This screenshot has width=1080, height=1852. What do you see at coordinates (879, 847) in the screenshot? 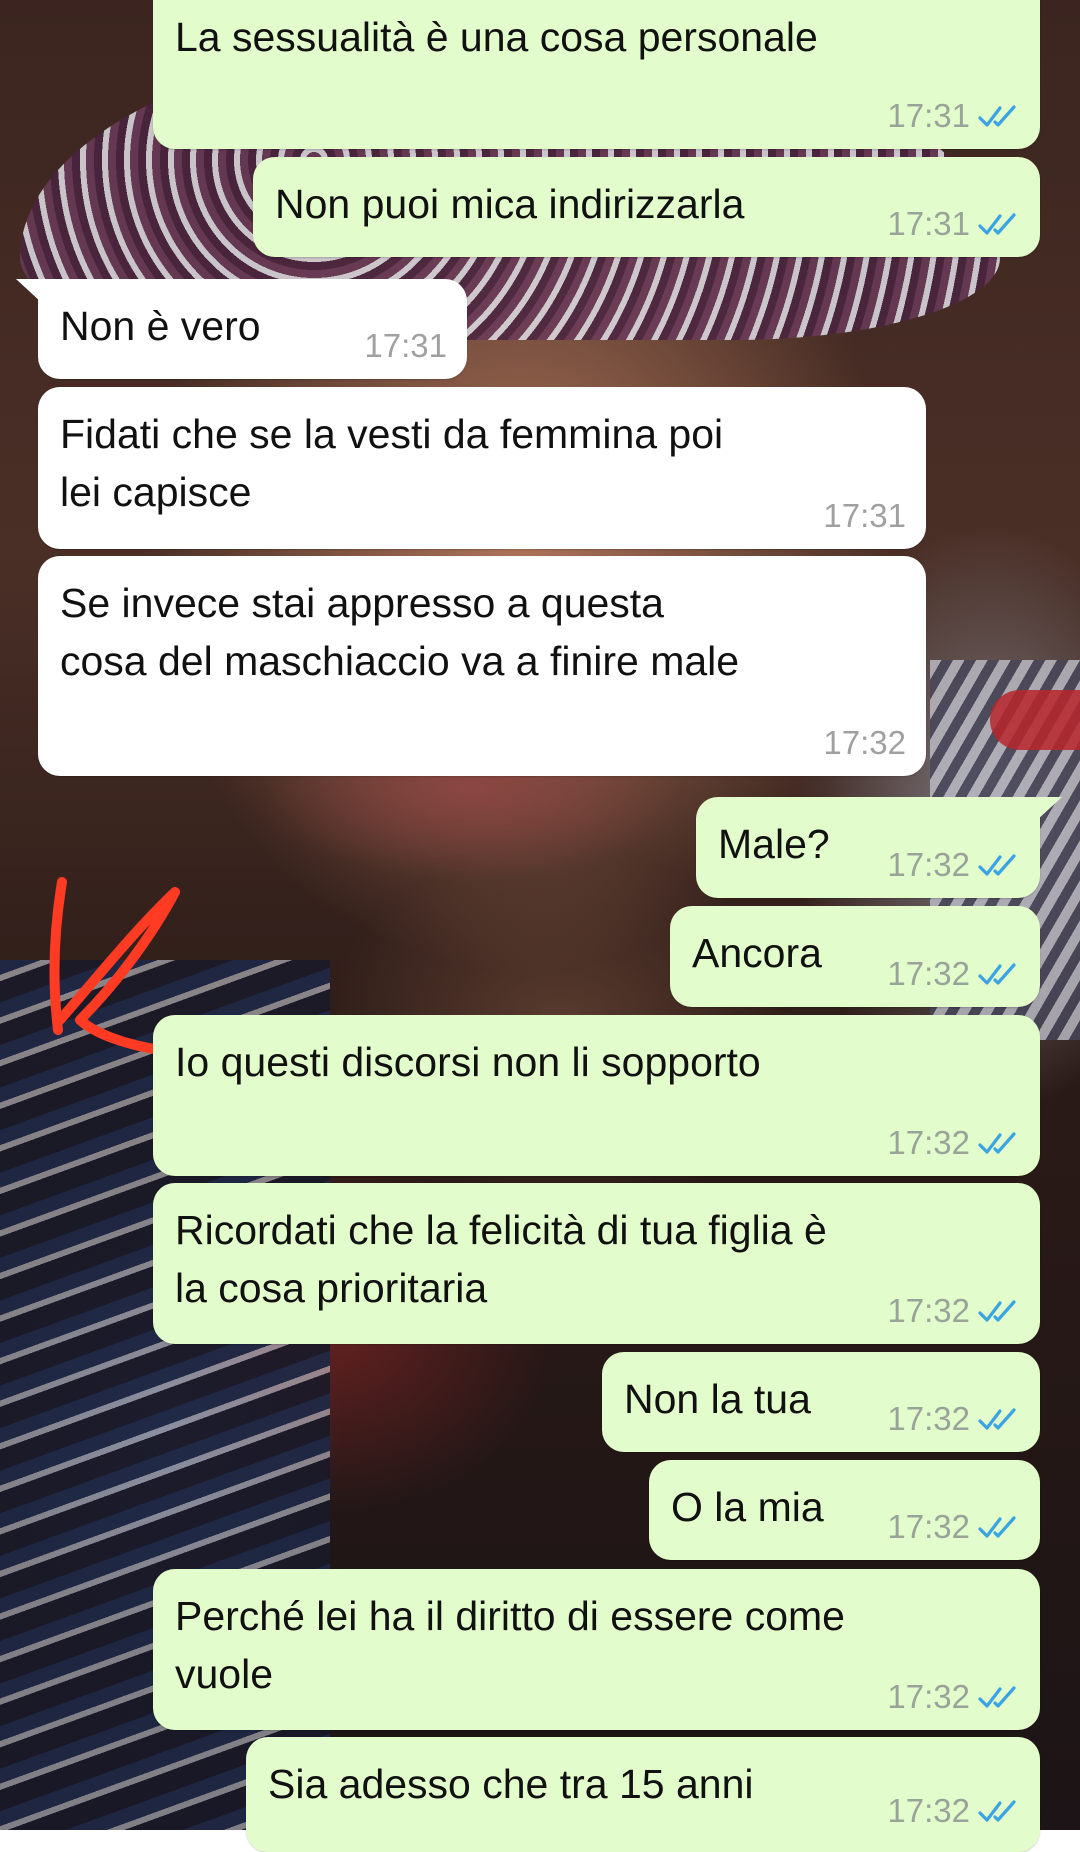
I see `message-bubble: Male? 17:32` at bounding box center [879, 847].